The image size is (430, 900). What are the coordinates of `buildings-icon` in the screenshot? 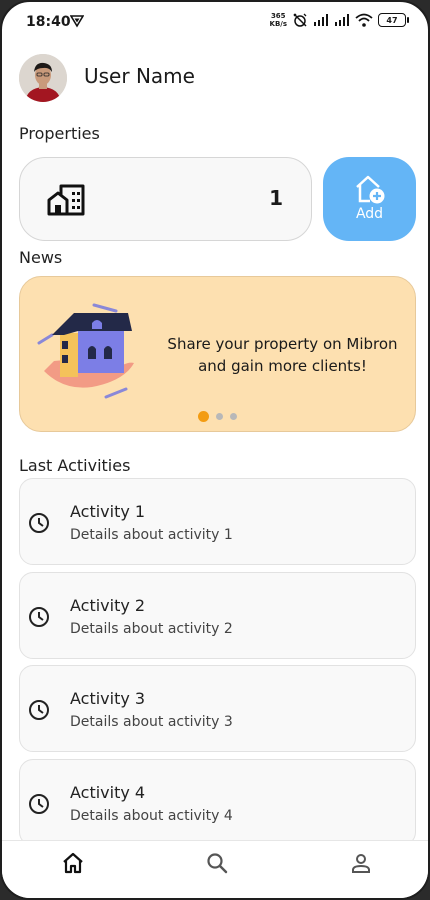 It's located at (66, 200).